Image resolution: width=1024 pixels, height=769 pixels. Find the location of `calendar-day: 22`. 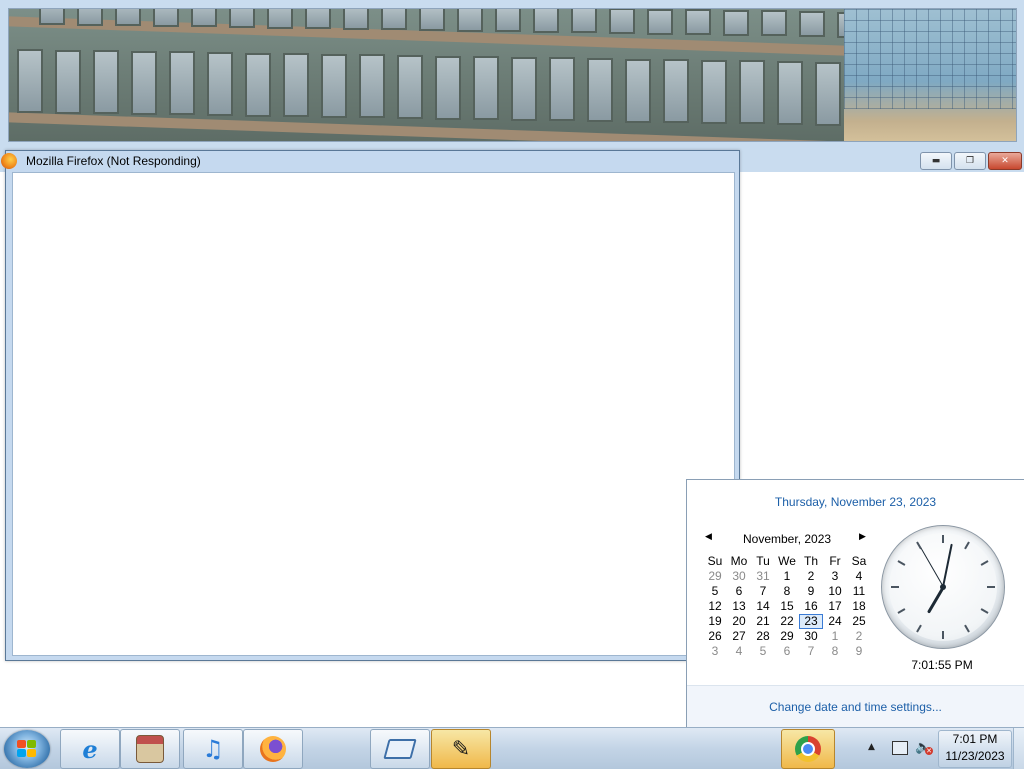

calendar-day: 22 is located at coordinates (787, 621).